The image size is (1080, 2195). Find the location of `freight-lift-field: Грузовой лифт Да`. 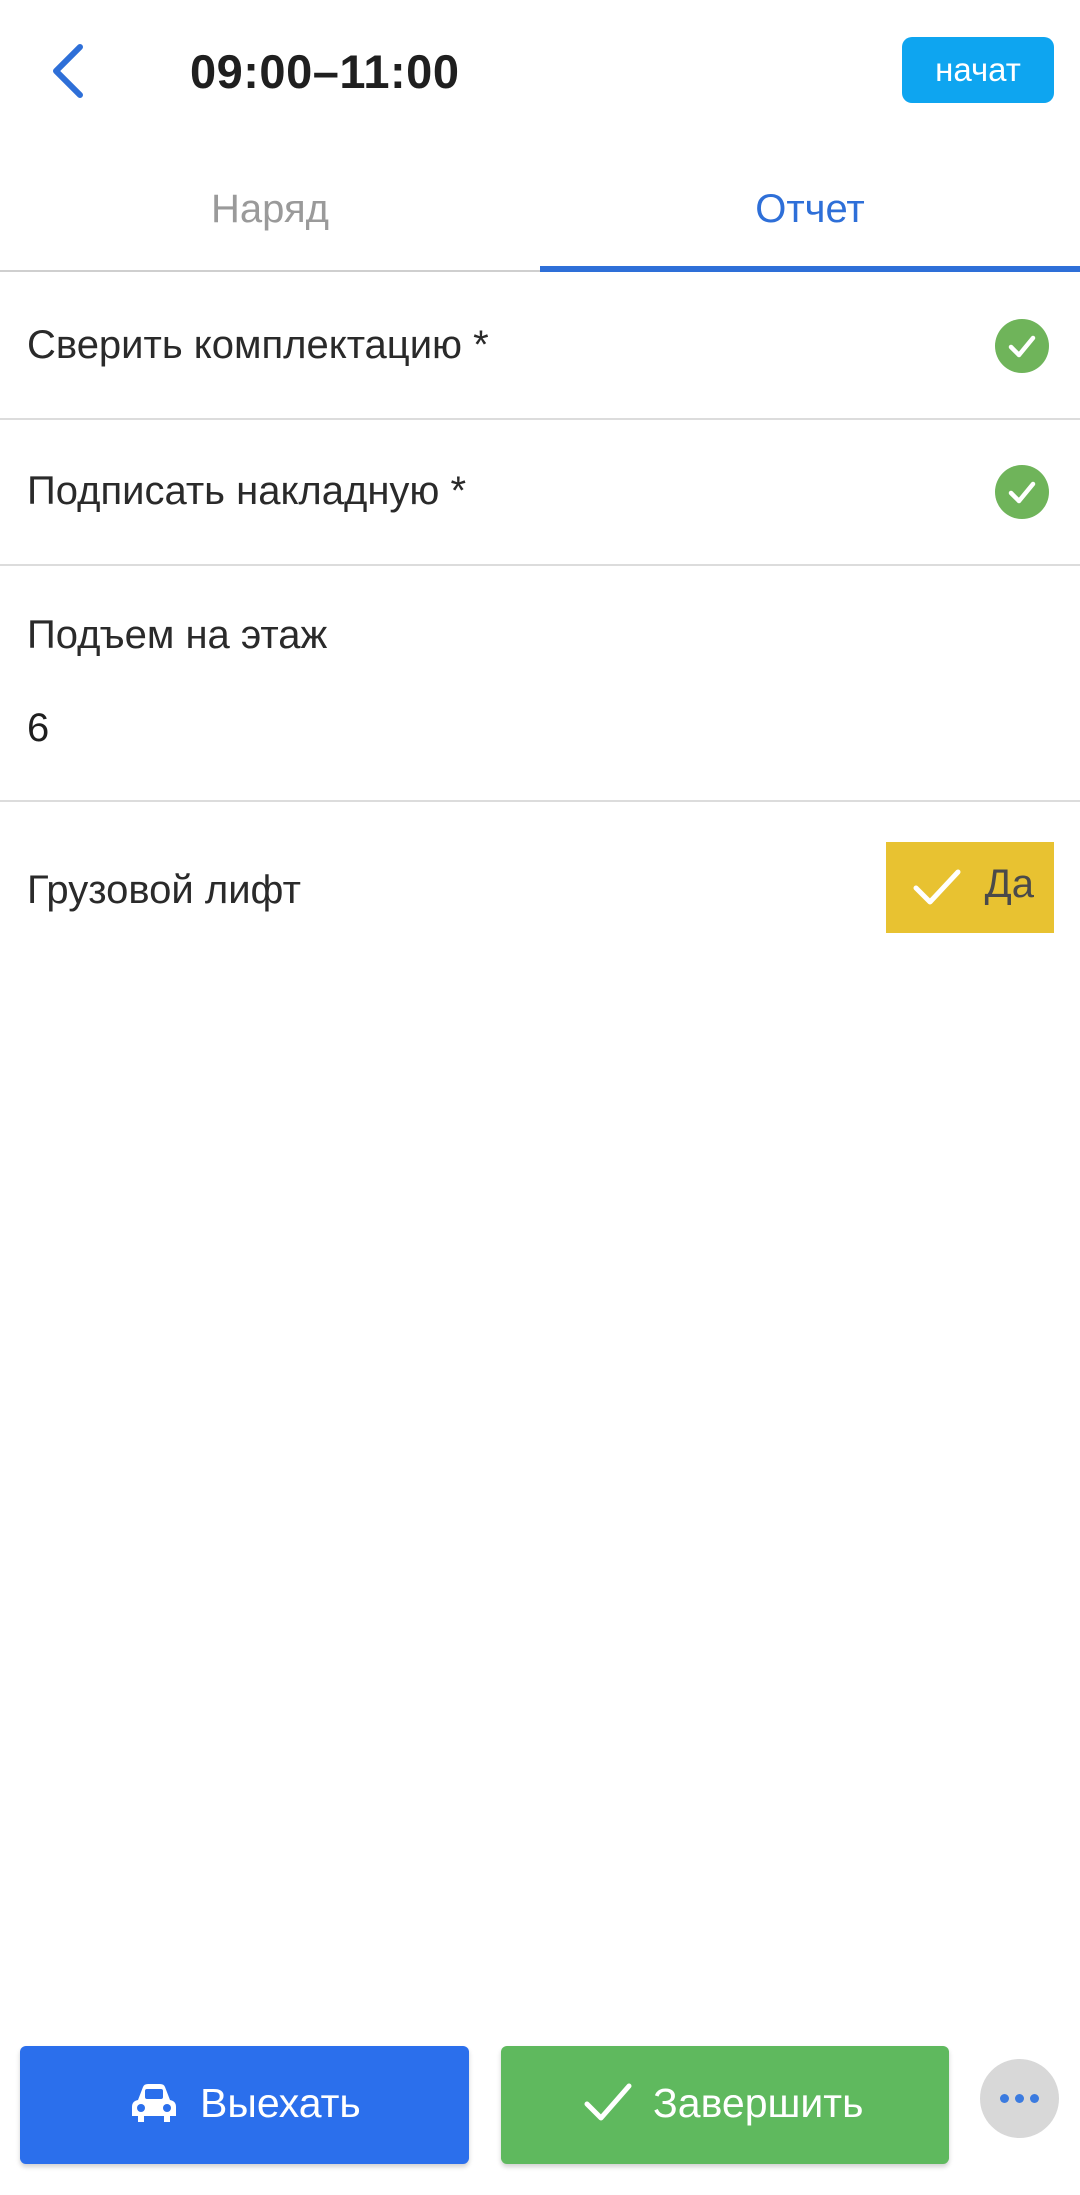

freight-lift-field: Грузовой лифт Да is located at coordinates (540, 875).